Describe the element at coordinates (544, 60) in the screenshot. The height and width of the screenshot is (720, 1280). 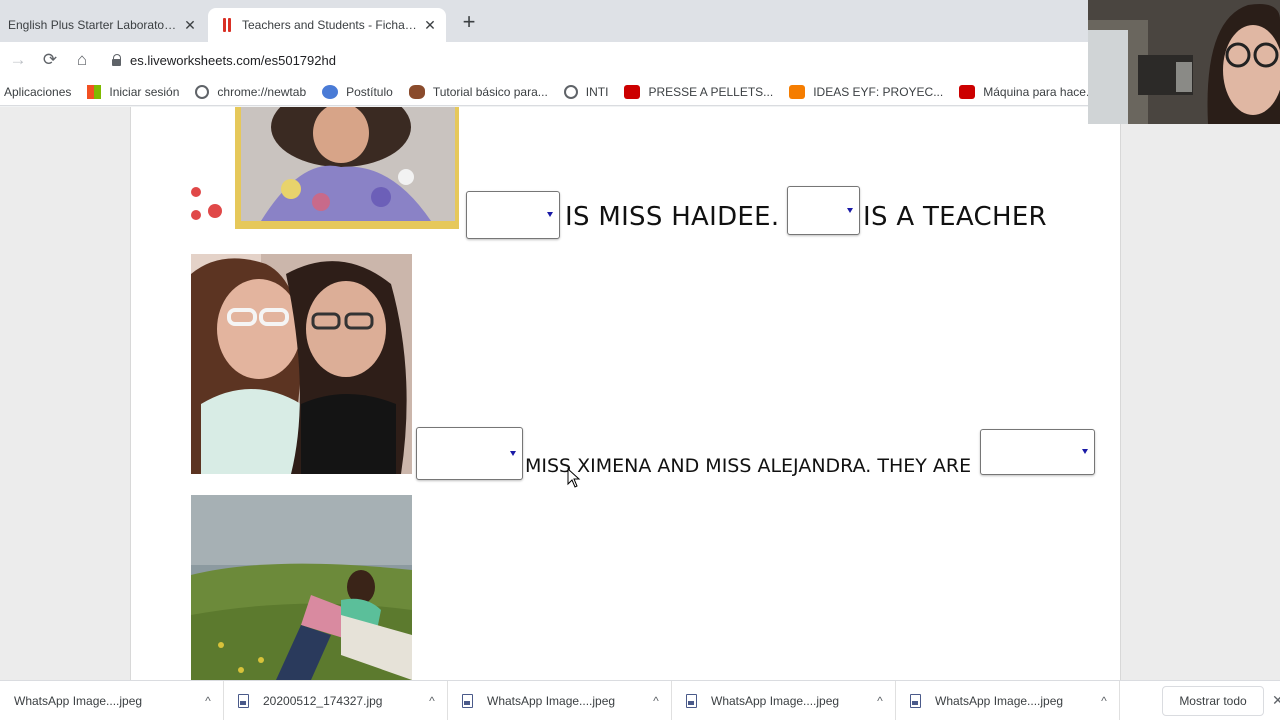
I see `address-toolbar: → ⟳ ⌂ es.liveworksheets.com/es501792hd` at that location.